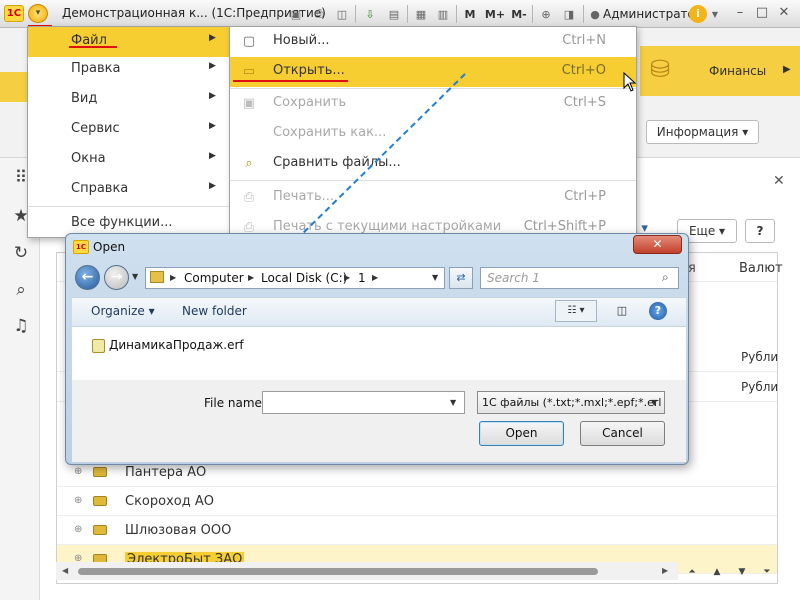  What do you see at coordinates (433, 42) in the screenshot?
I see `menu-item-new: ▢ Новый... Ctrl+N` at bounding box center [433, 42].